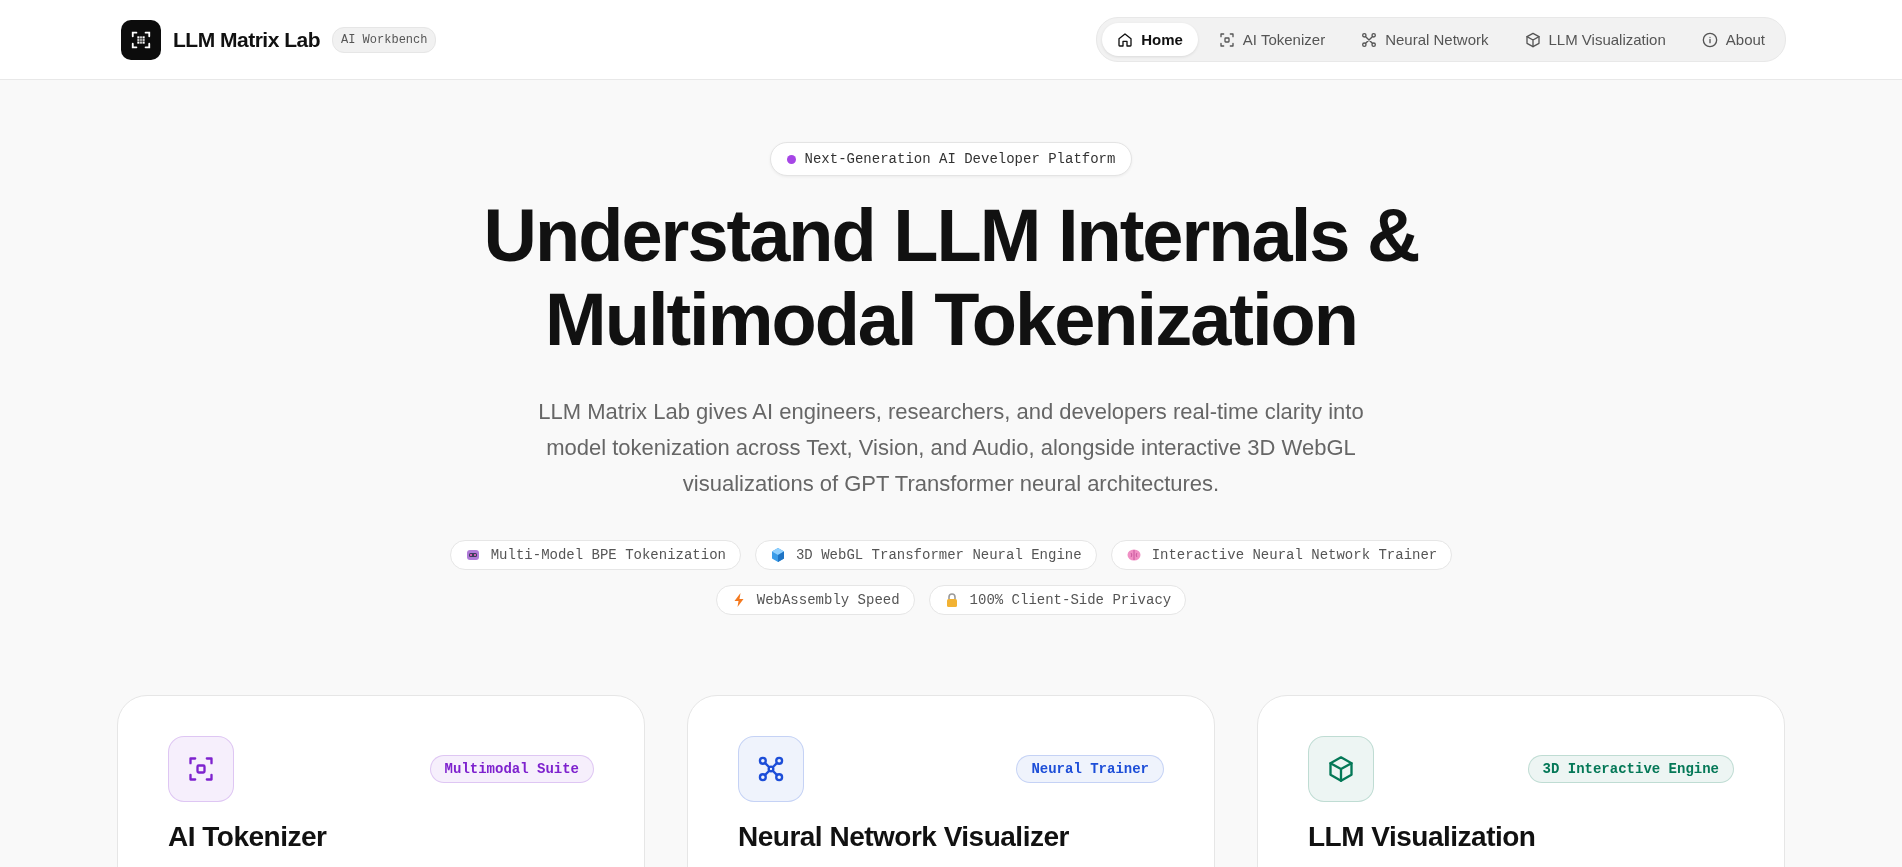 The height and width of the screenshot is (867, 1902). I want to click on info-icon, so click(1709, 39).